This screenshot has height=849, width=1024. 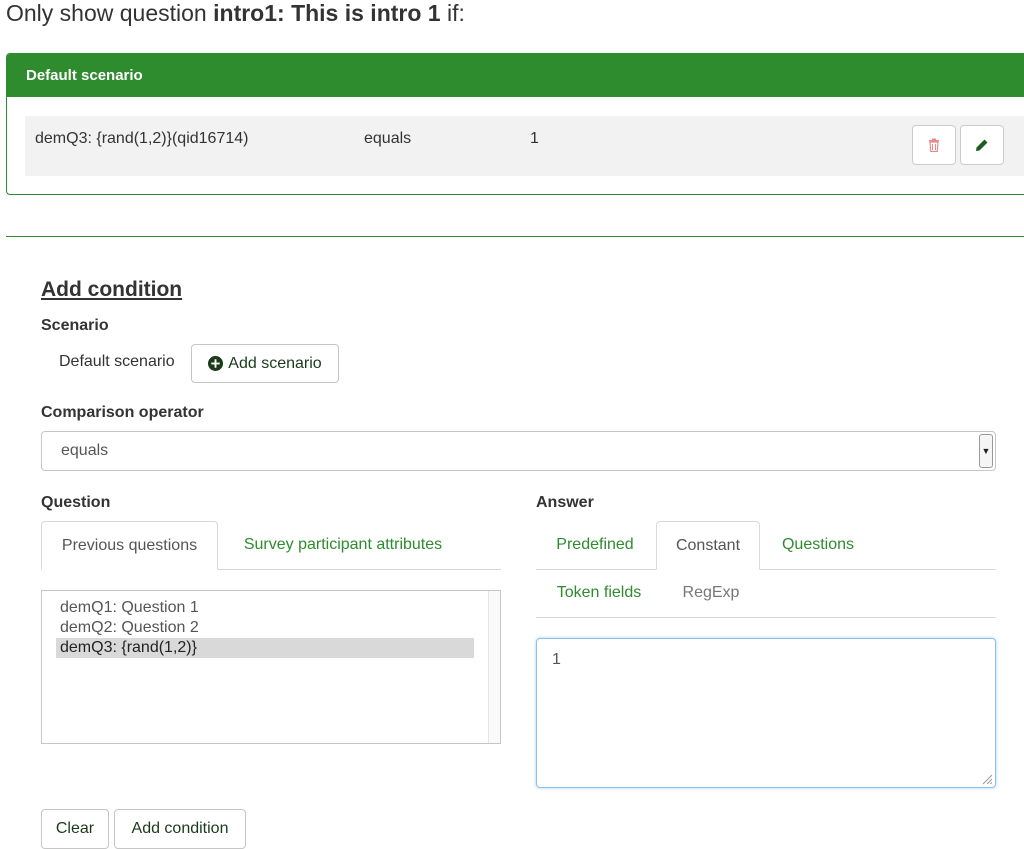 I want to click on answer-value: 1, so click(x=556, y=659).